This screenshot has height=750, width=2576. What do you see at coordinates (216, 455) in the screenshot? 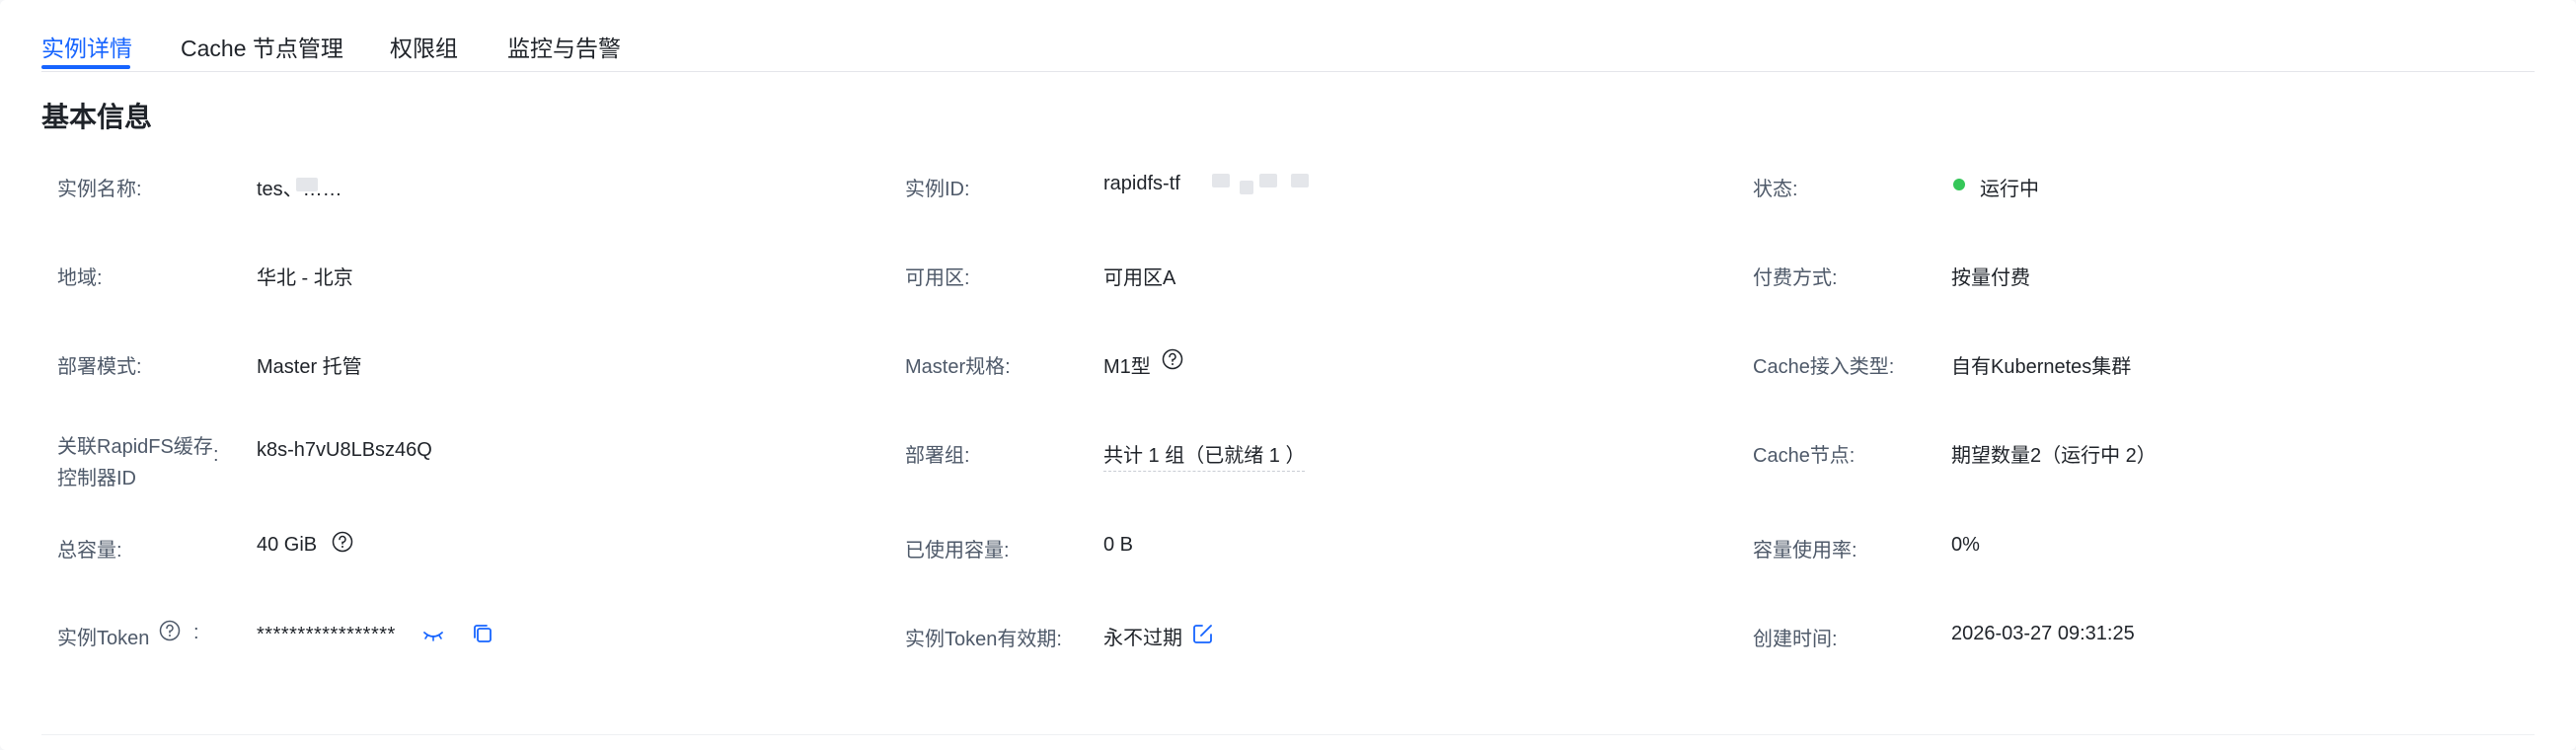
I see `controller-id-colon: :` at bounding box center [216, 455].